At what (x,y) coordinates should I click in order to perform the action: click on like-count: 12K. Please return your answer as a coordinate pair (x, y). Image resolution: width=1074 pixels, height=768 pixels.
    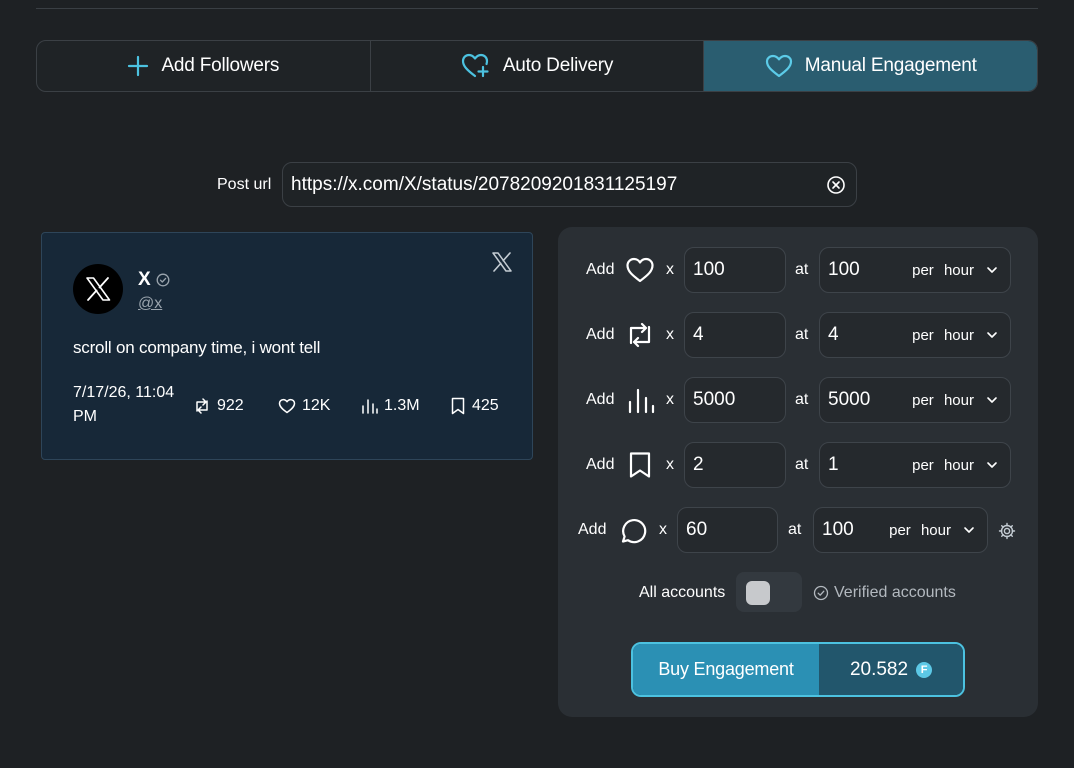
    Looking at the image, I should click on (304, 406).